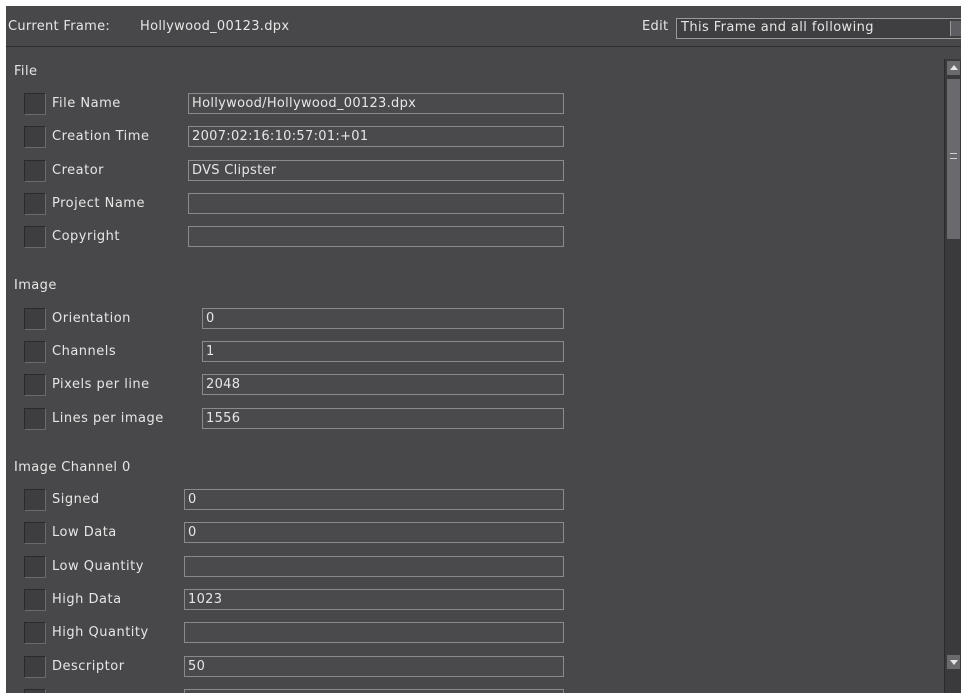 The image size is (961, 693). What do you see at coordinates (376, 103) in the screenshot?
I see `file-name-field: Hollywood/Hollywood_00123.dpx` at bounding box center [376, 103].